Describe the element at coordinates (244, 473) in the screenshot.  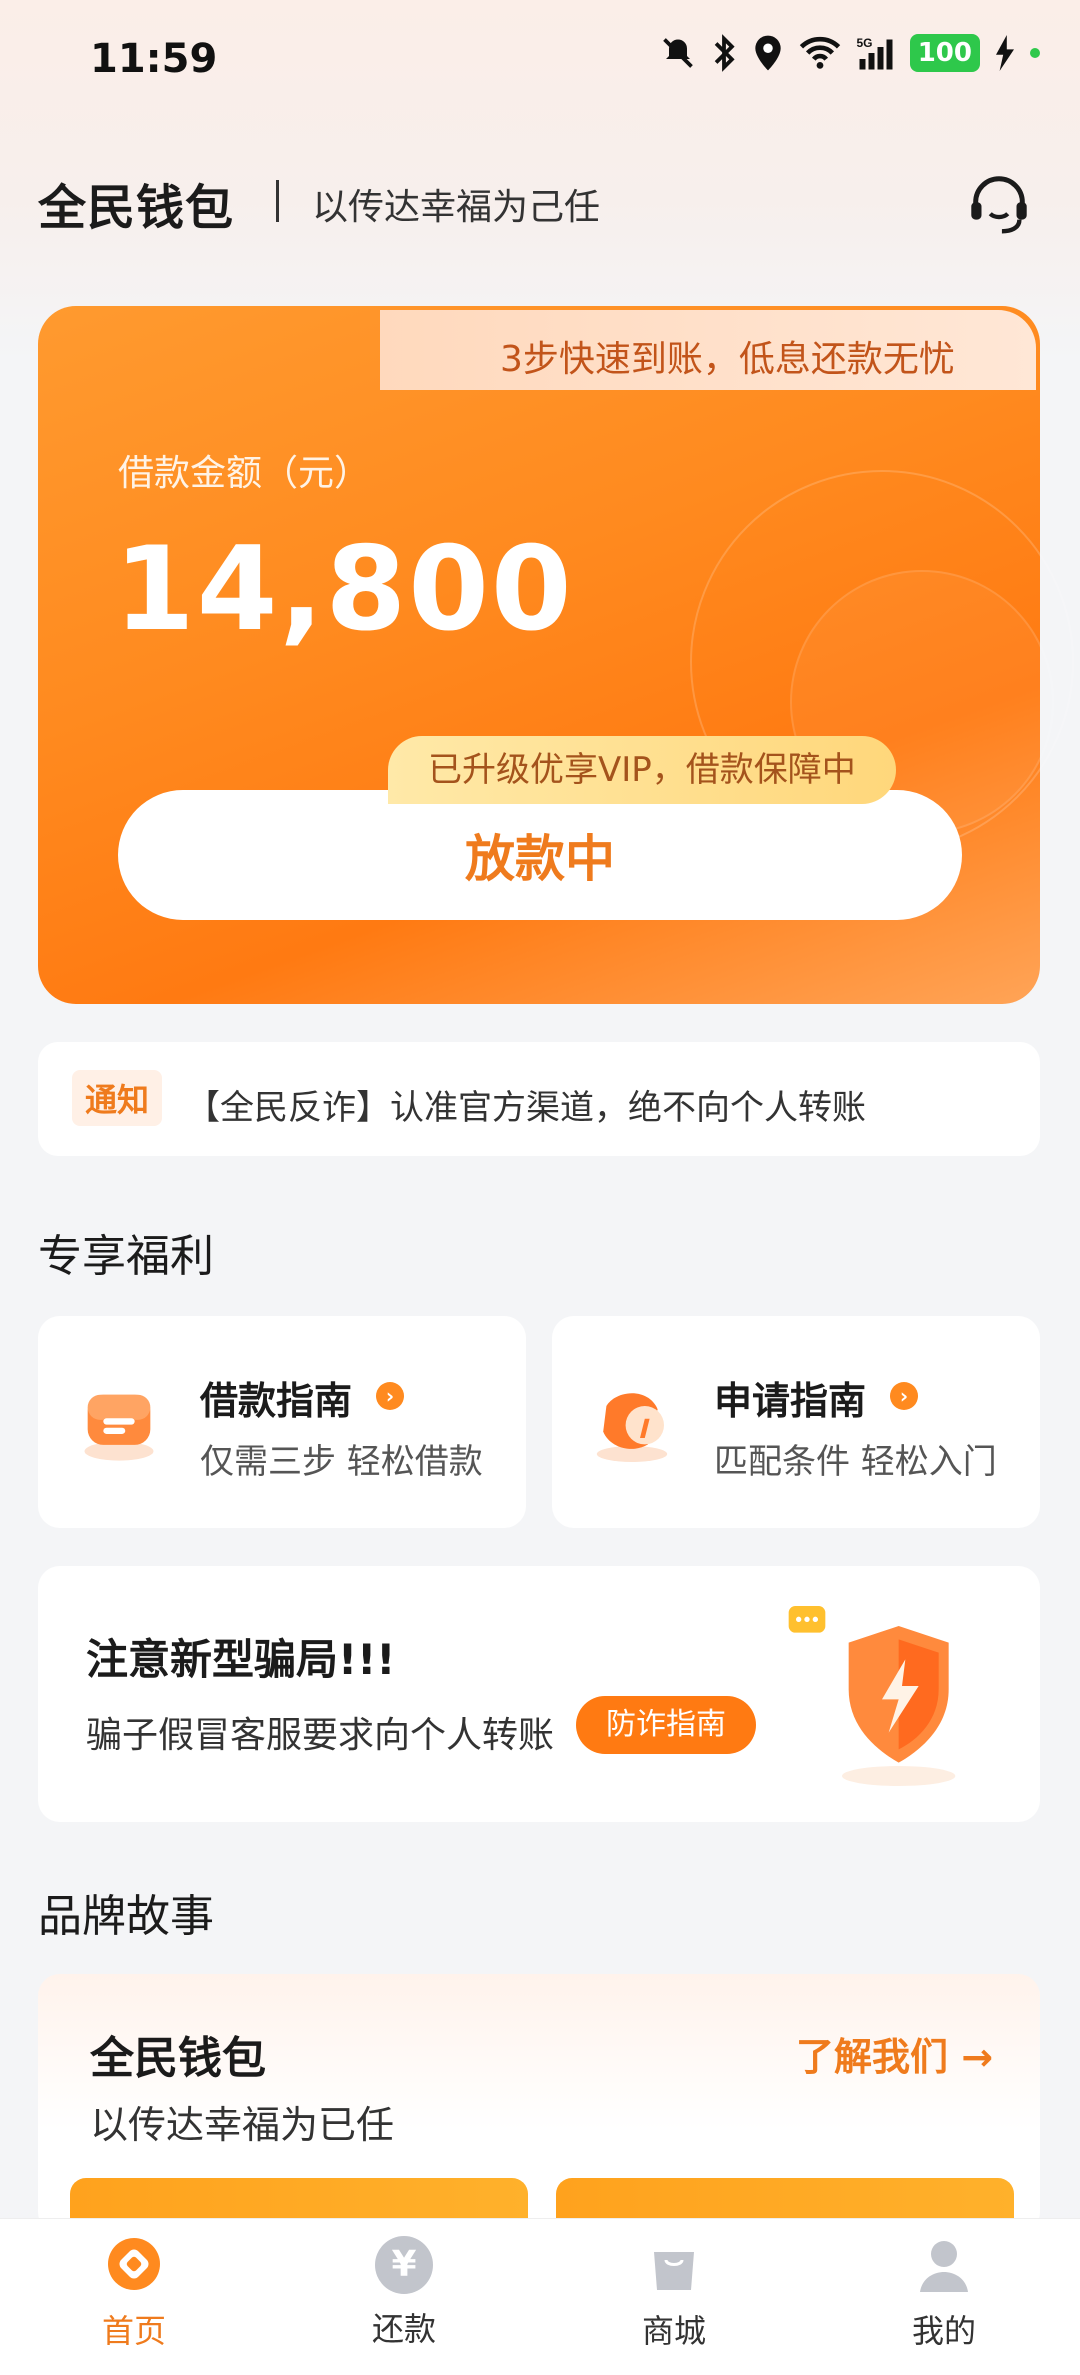
I see `loan-amount-label: 借款金额（元）` at that location.